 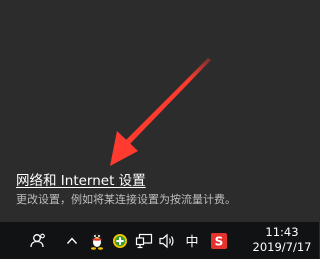 I want to click on network-internet-settings-link: 网络和 Internet 设置, so click(x=81, y=181).